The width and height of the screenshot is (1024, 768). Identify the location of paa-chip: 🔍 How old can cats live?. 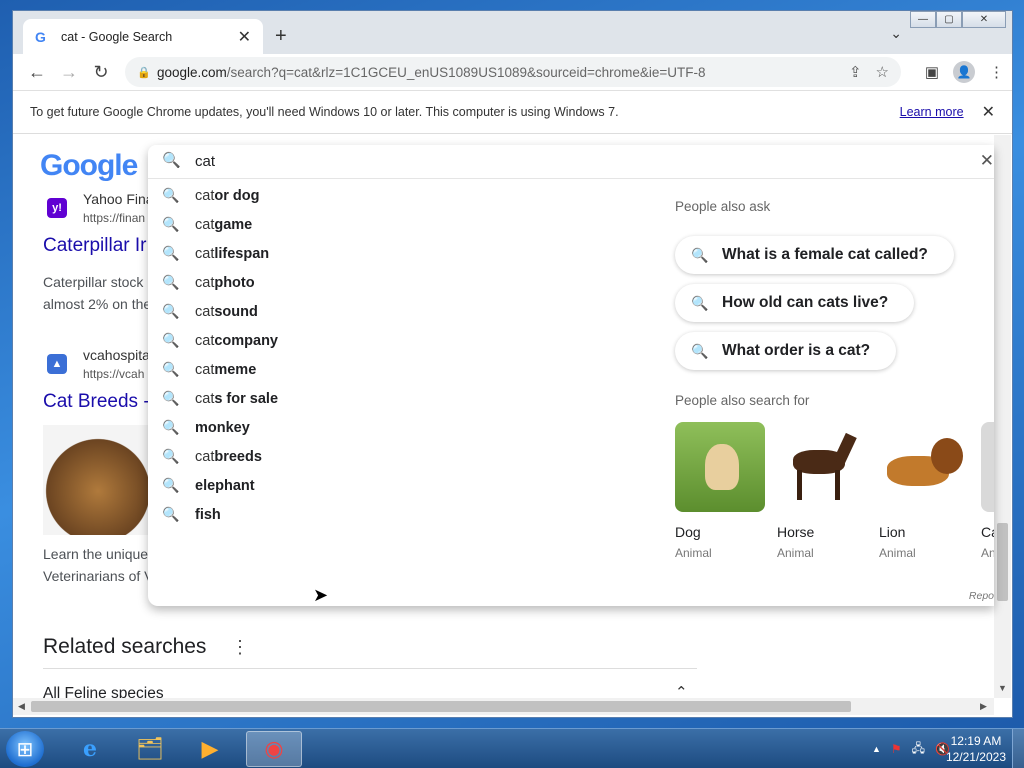
(795, 303).